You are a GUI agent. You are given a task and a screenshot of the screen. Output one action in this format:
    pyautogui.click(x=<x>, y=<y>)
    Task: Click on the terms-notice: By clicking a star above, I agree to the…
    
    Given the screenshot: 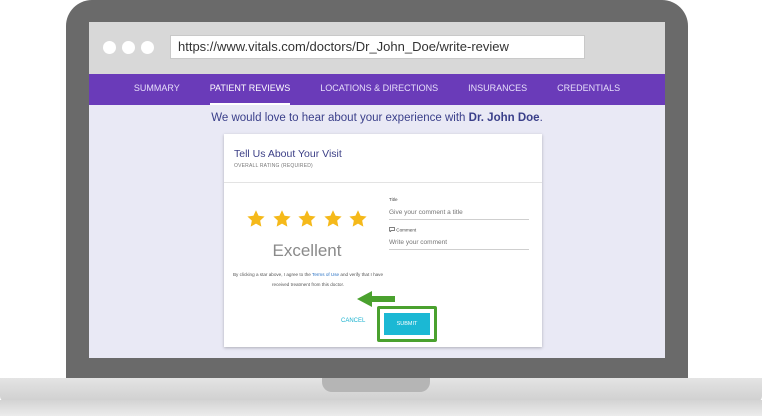 What is the action you would take?
    pyautogui.click(x=308, y=280)
    